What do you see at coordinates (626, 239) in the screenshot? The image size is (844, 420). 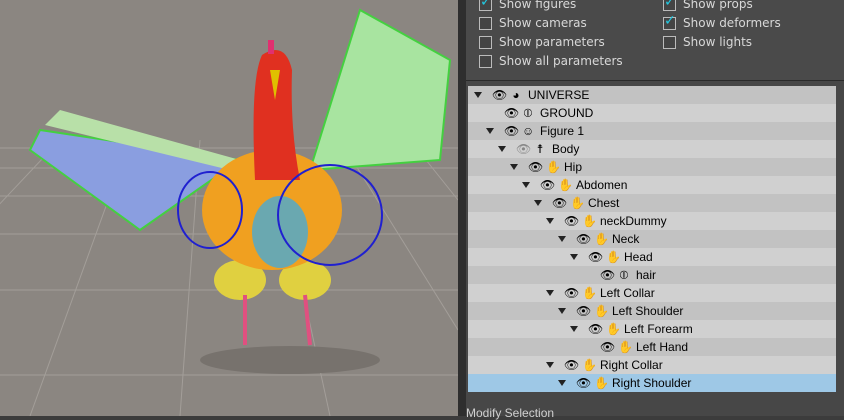 I see `tree-row-label: Neck` at bounding box center [626, 239].